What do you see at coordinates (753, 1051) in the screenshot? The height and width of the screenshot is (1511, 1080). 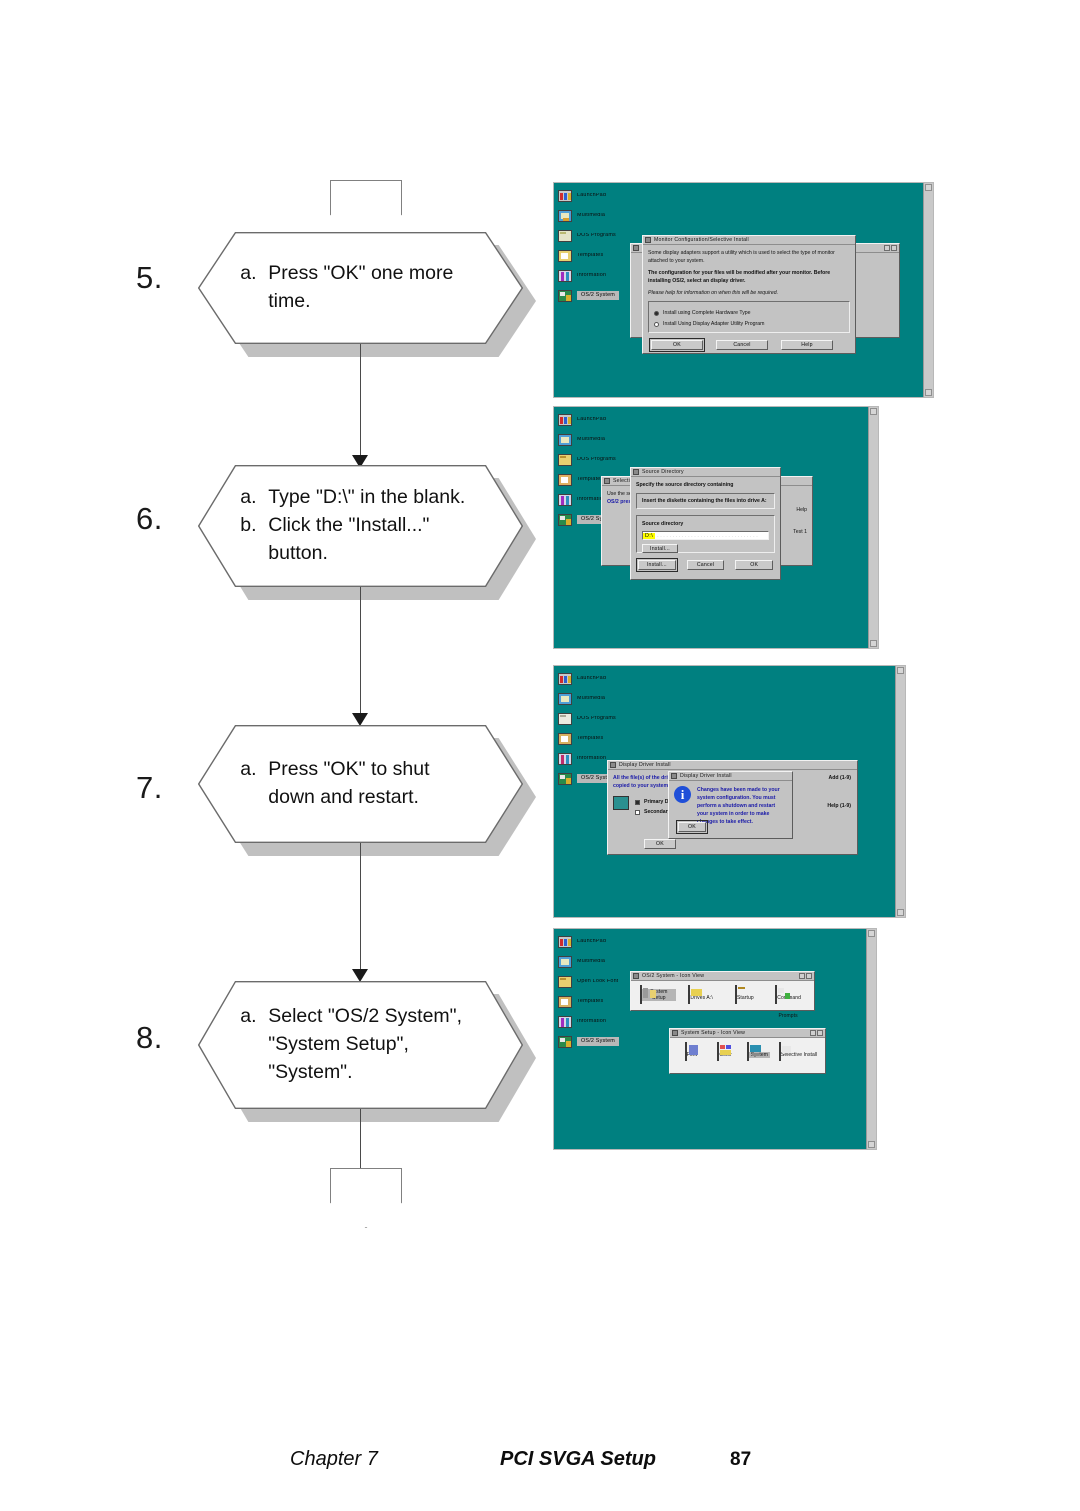 I see `system-icon` at bounding box center [753, 1051].